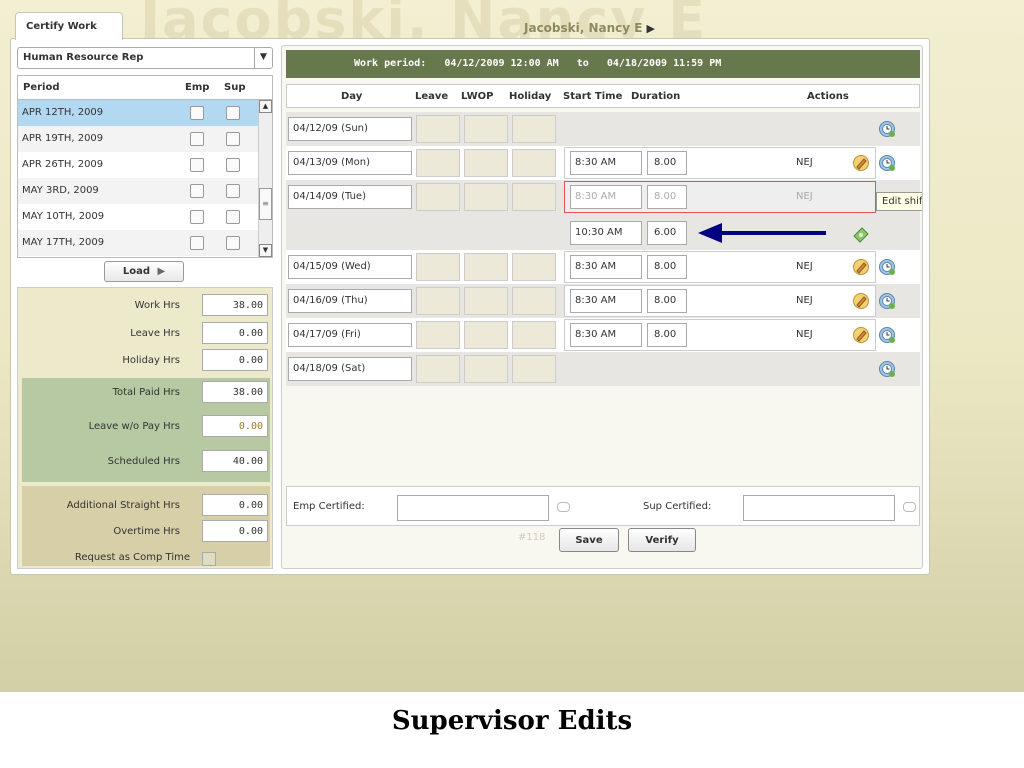  I want to click on column-header-emp: Emp, so click(197, 87).